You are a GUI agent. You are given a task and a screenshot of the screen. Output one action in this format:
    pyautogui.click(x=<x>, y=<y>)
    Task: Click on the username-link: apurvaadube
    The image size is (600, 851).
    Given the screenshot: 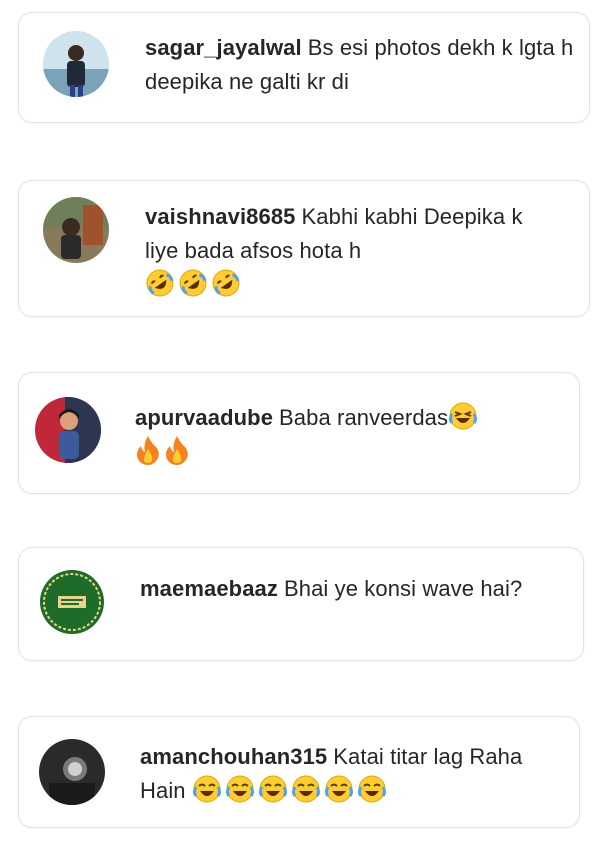 What is the action you would take?
    pyautogui.click(x=204, y=417)
    